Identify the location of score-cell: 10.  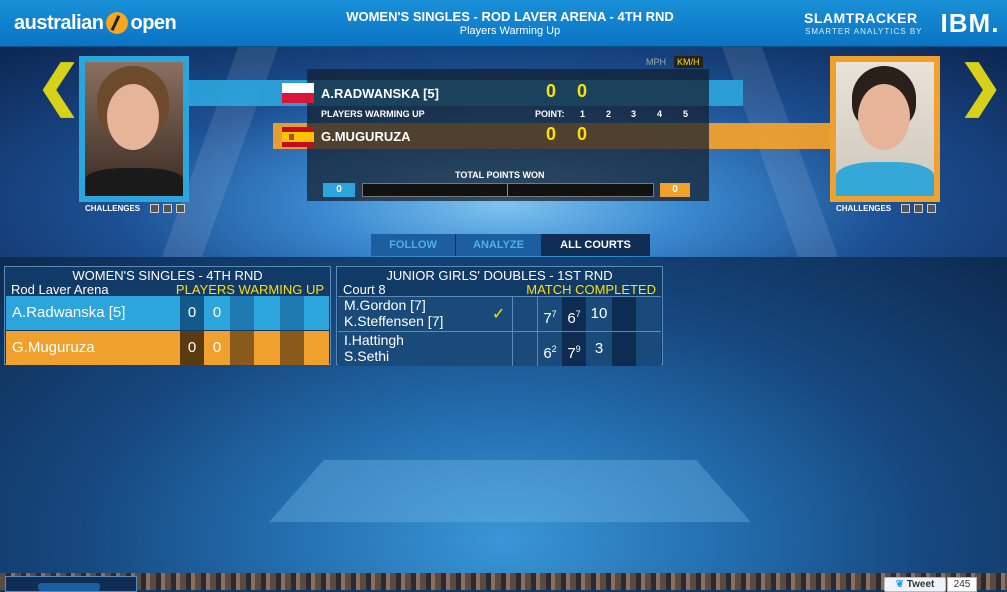
(599, 313).